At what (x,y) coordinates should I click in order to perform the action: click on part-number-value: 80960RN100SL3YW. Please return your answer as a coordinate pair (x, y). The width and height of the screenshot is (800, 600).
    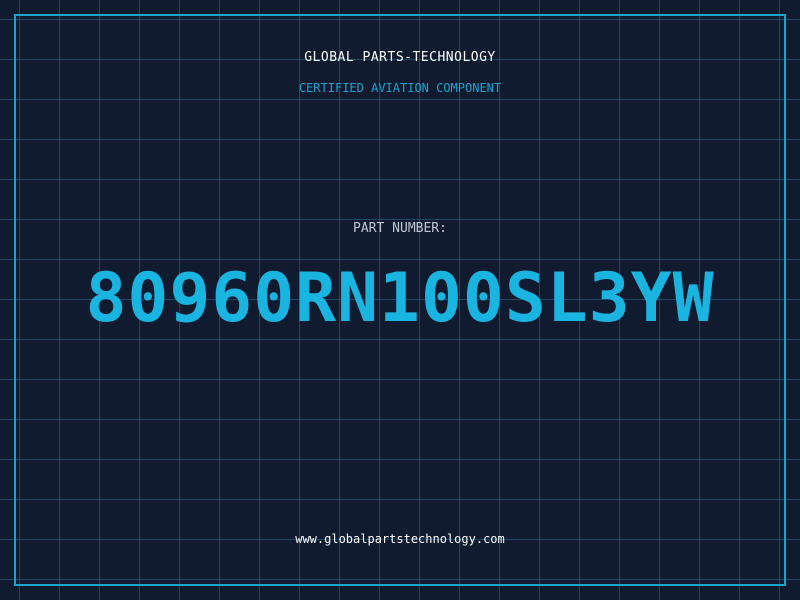
    Looking at the image, I should click on (400, 298).